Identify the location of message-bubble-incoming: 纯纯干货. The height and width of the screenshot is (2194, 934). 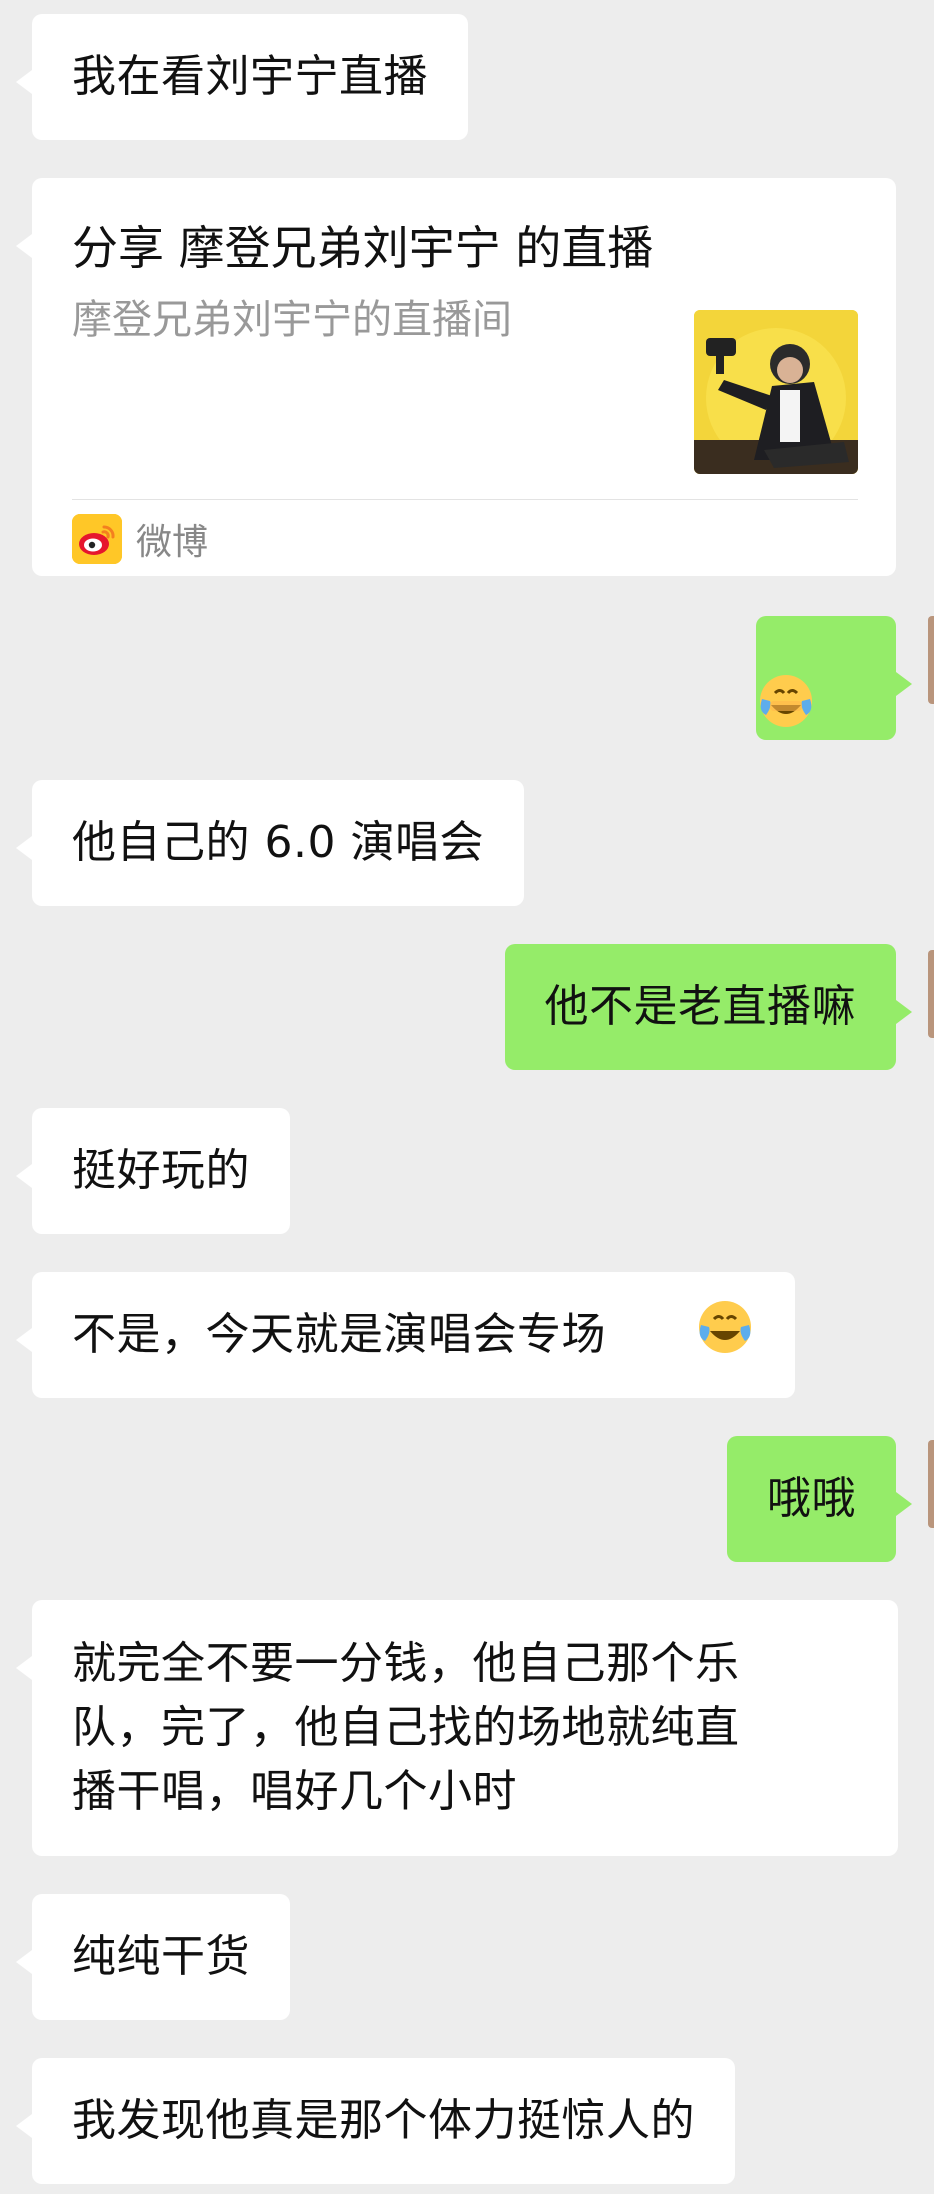
(153, 1957).